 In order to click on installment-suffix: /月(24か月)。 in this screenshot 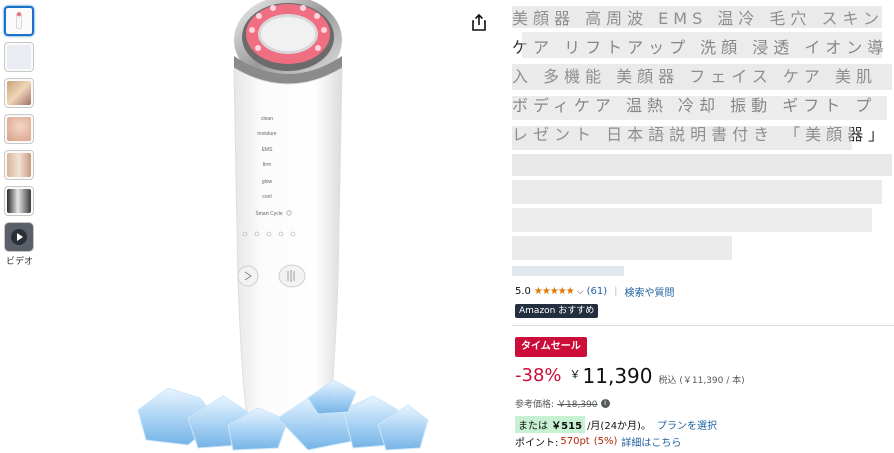, I will do `click(619, 426)`.